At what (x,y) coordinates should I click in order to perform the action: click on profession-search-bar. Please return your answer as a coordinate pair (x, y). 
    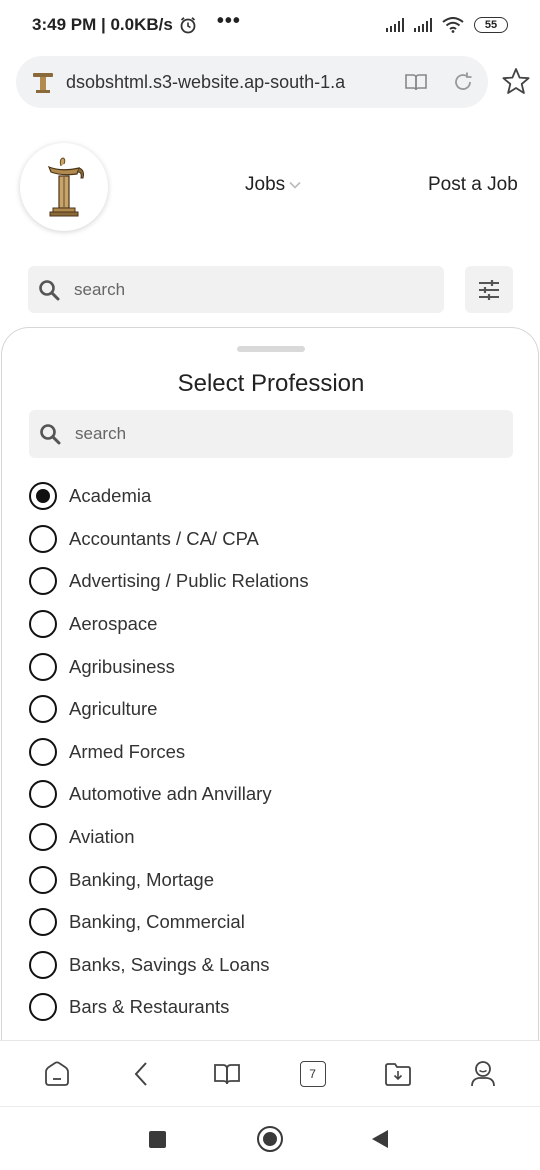
    Looking at the image, I should click on (271, 434).